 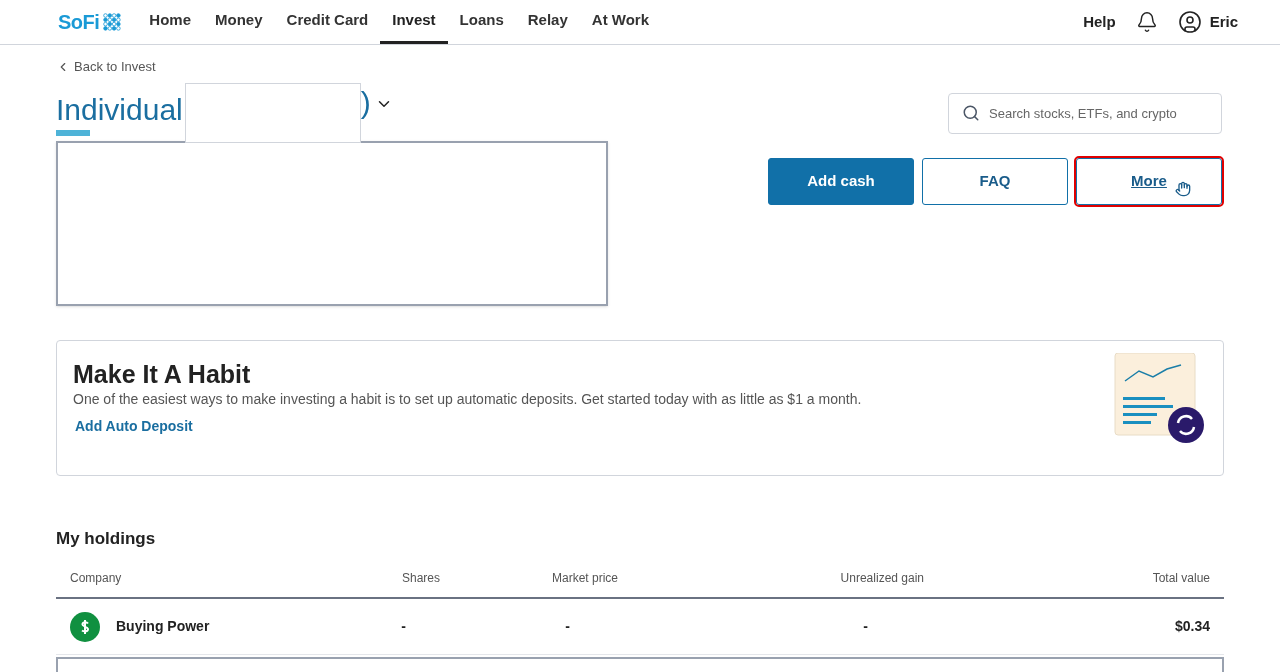 I want to click on nav-tab: Relay, so click(x=547, y=22).